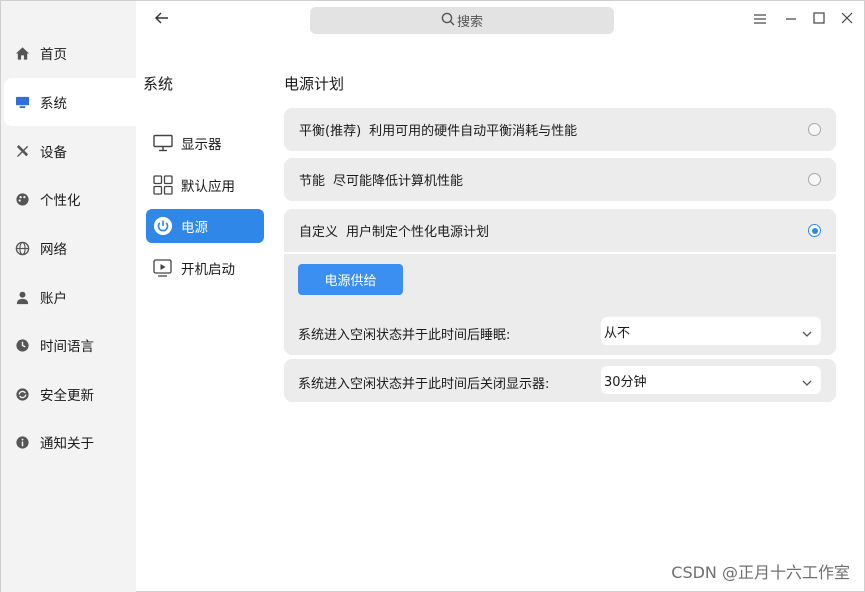 The width and height of the screenshot is (865, 592). Describe the element at coordinates (711, 380) in the screenshot. I see `display-off-time-select: 30分钟` at that location.